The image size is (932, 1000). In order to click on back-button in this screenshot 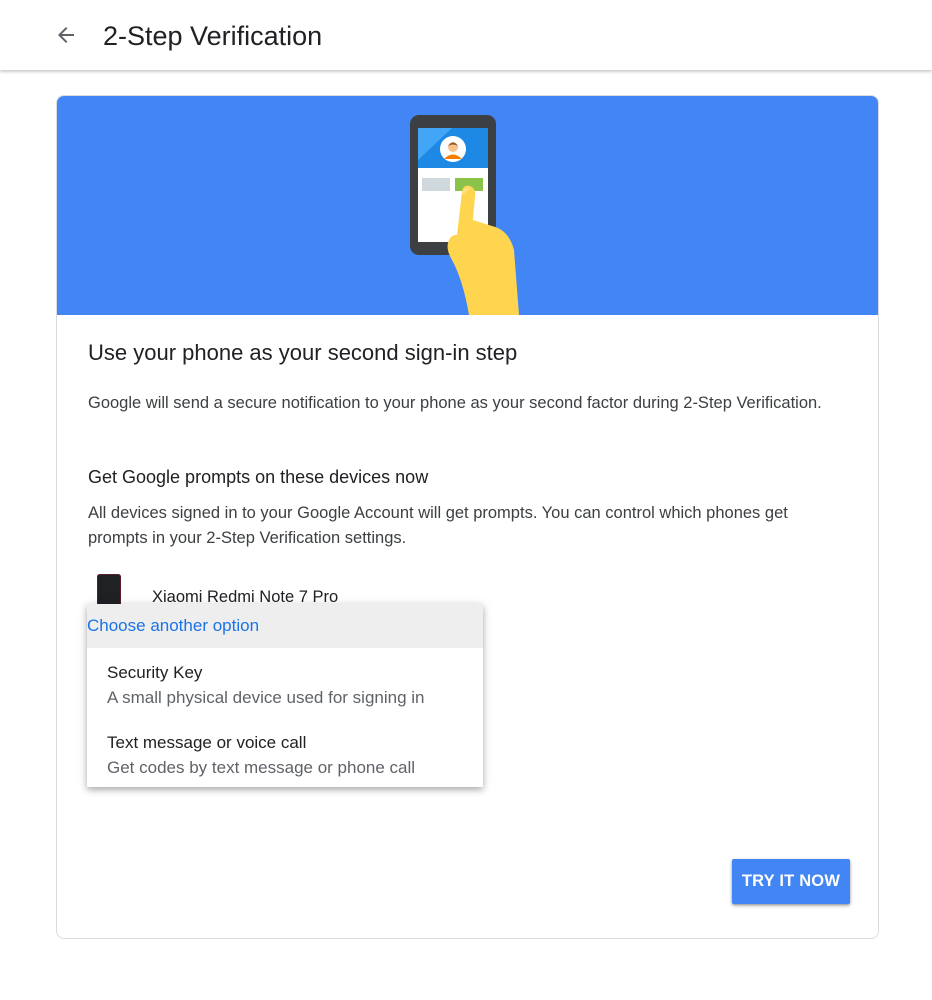, I will do `click(66, 35)`.